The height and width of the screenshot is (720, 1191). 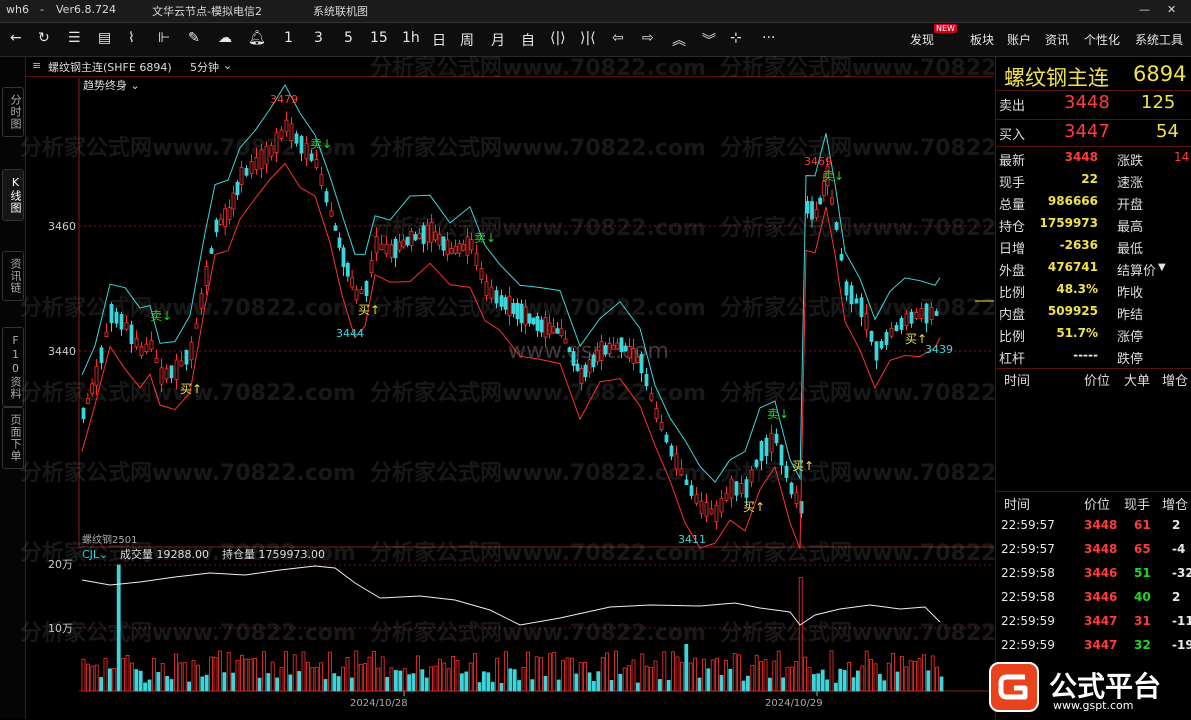 I want to click on tick-chg: -32, so click(x=1181, y=573).